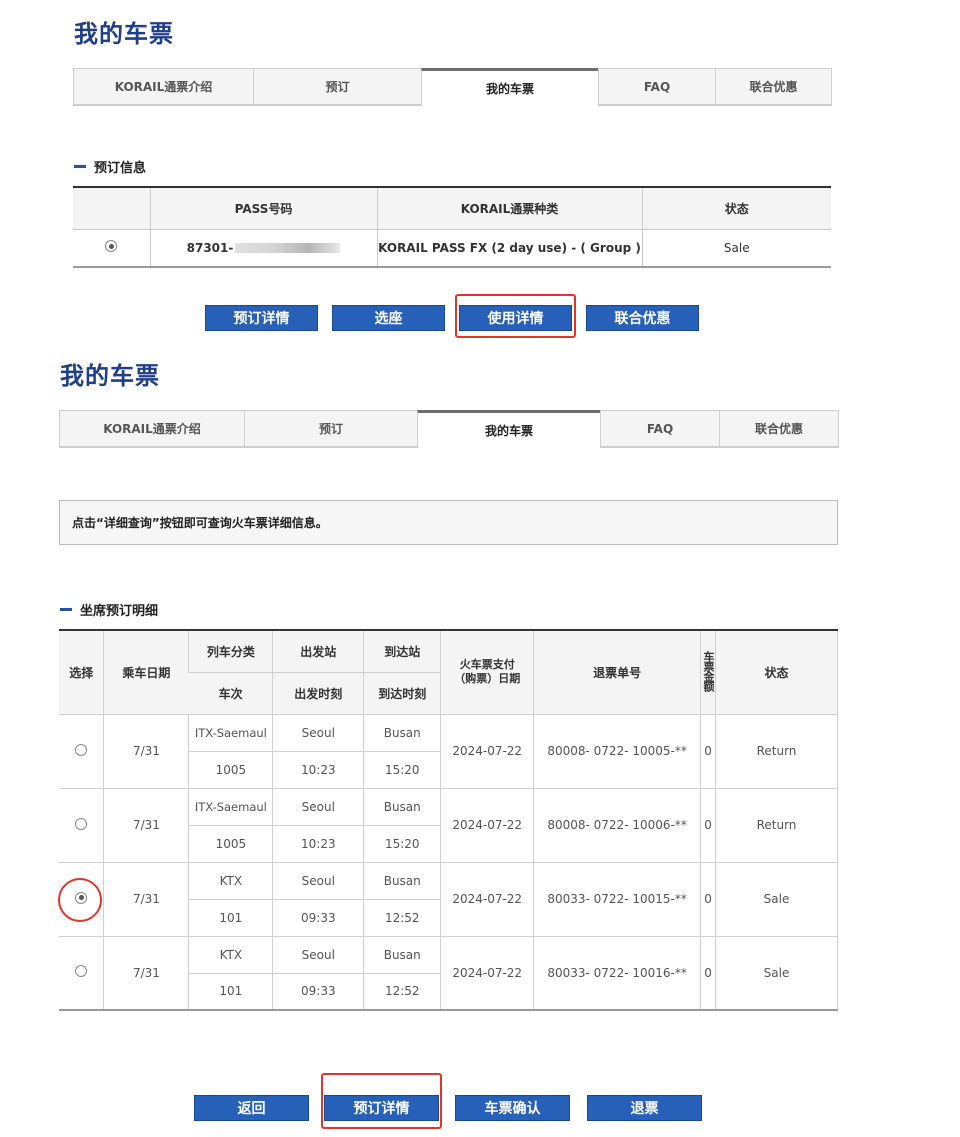  Describe the element at coordinates (230, 651) in the screenshot. I see `train-type-header: 列车分类` at that location.